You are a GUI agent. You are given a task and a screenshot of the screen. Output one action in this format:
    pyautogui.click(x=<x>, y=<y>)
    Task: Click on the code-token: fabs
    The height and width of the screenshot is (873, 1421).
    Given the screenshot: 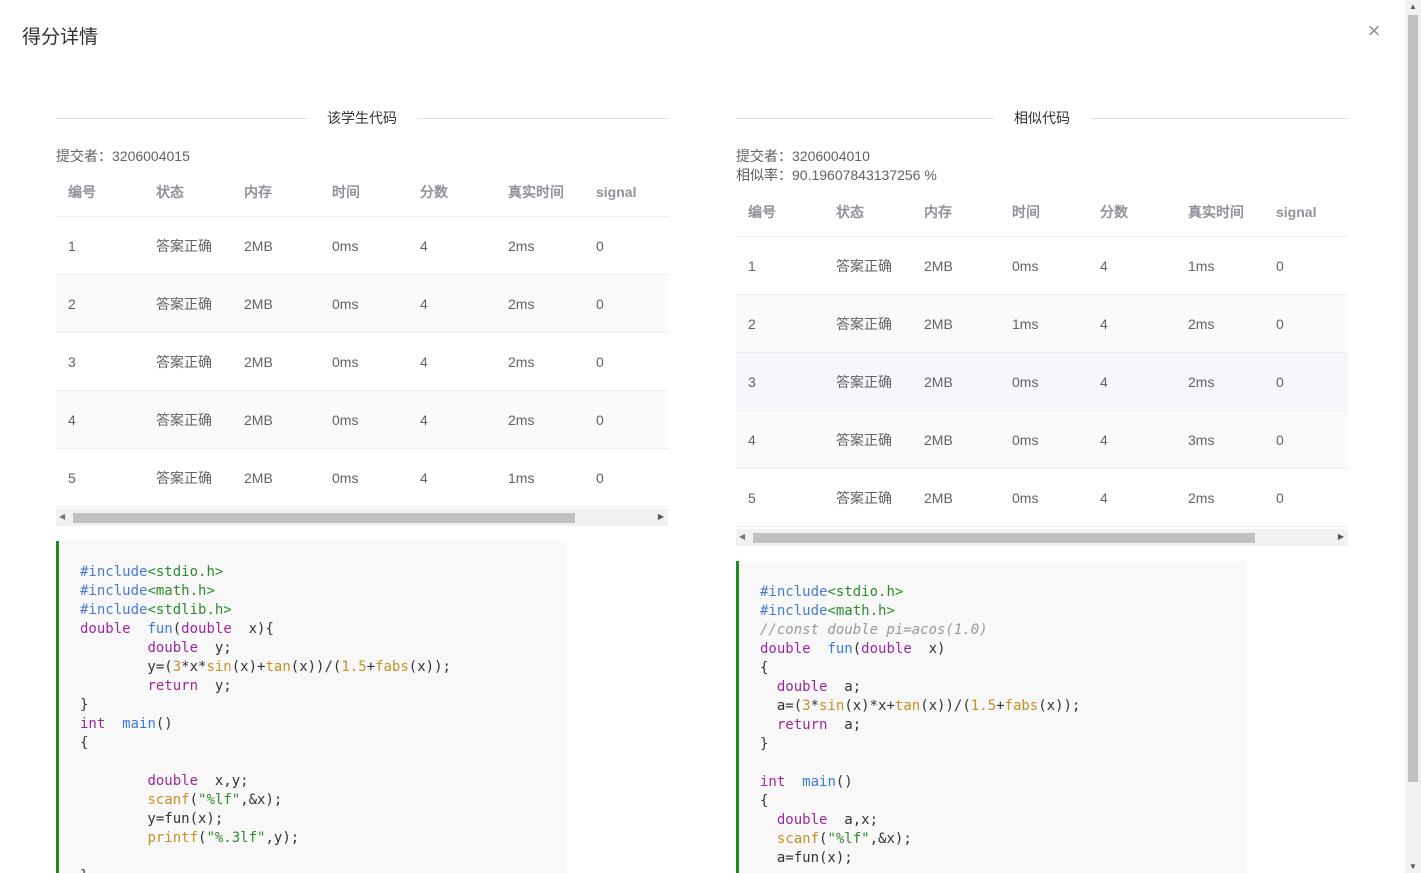 What is the action you would take?
    pyautogui.click(x=1021, y=706)
    